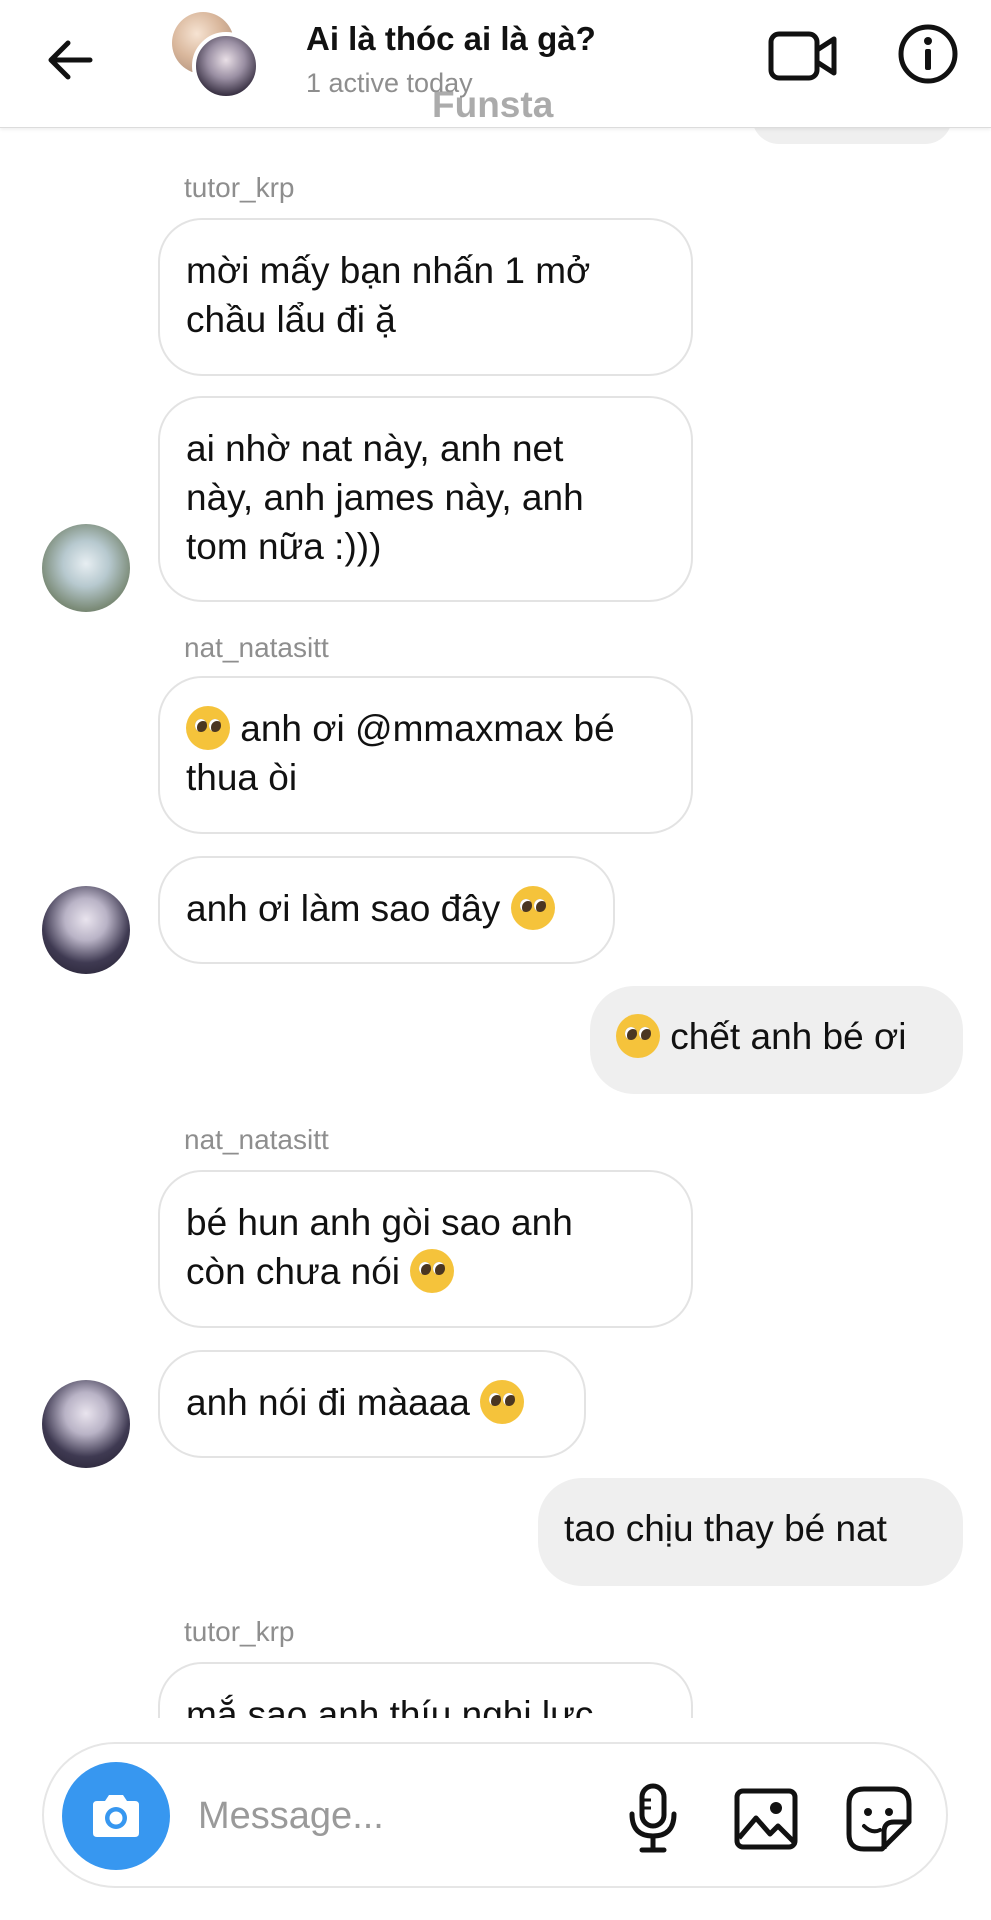  What do you see at coordinates (226, 66) in the screenshot?
I see `member-avatar` at bounding box center [226, 66].